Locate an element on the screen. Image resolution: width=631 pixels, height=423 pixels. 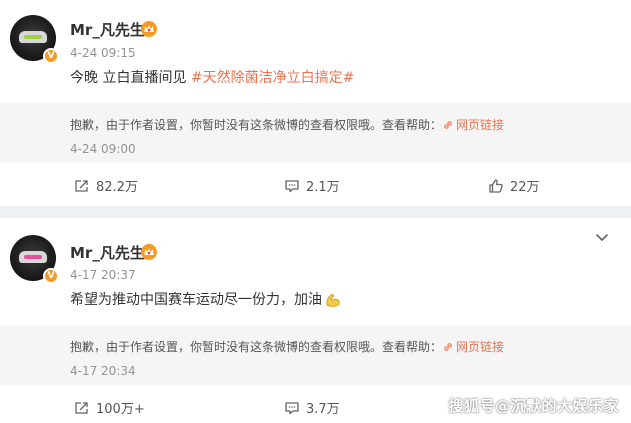
post-text: 今晚 立白直播间见 #天然除菌洁净立白搞定# is located at coordinates (212, 77).